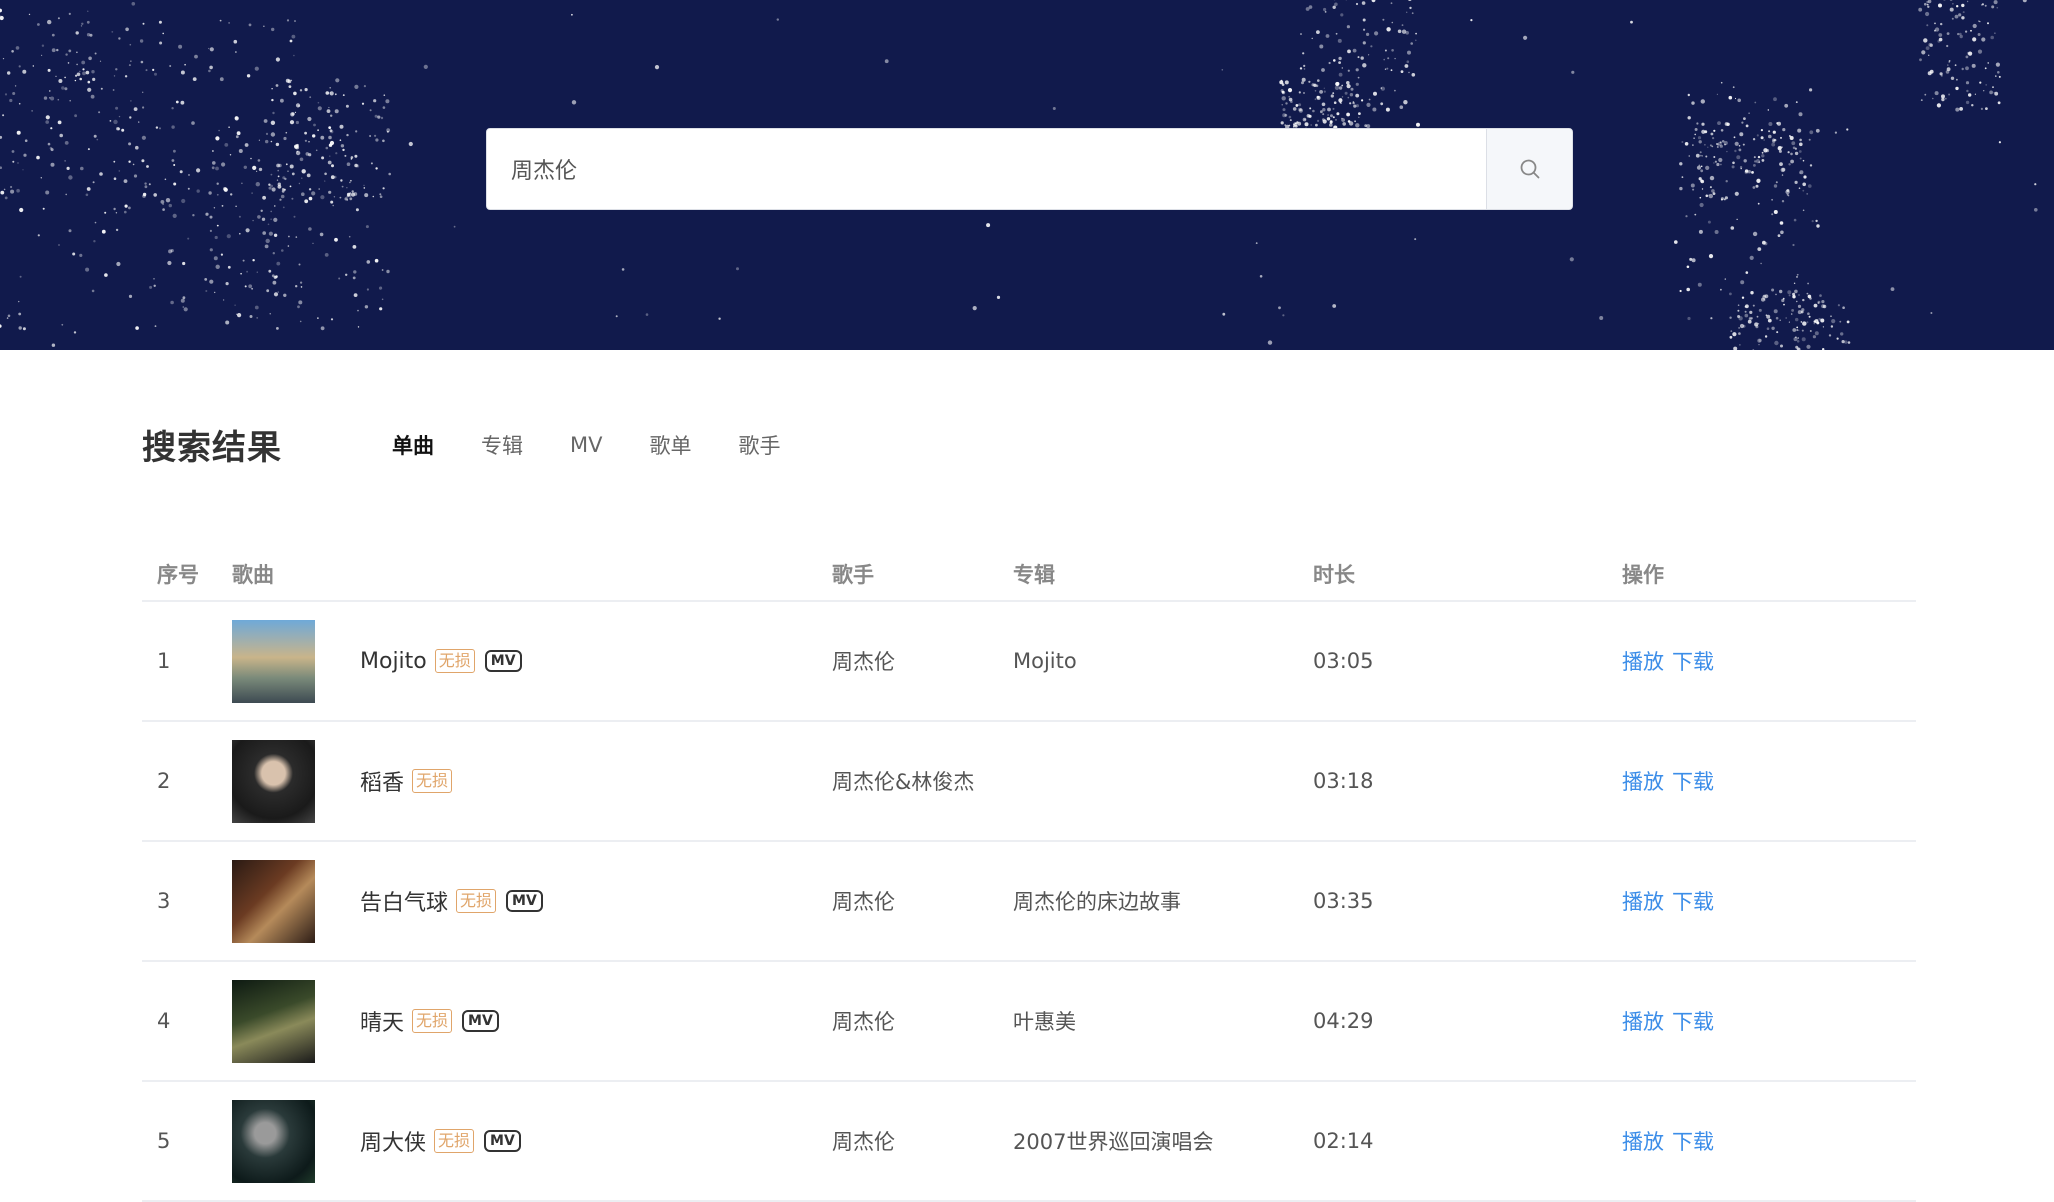  Describe the element at coordinates (432, 1021) in the screenshot. I see `lossless-badge: 无损` at that location.